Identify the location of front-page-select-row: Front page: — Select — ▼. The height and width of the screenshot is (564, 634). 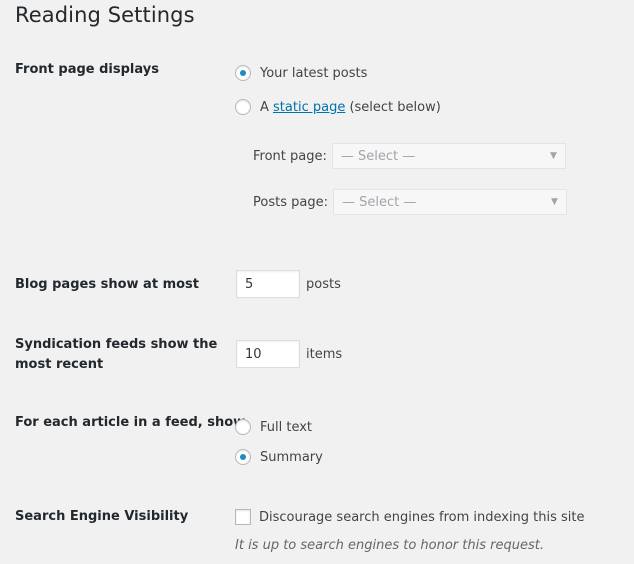
(409, 156).